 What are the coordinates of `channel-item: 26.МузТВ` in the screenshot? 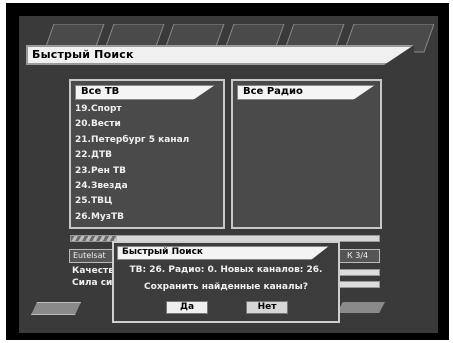 It's located at (132, 217).